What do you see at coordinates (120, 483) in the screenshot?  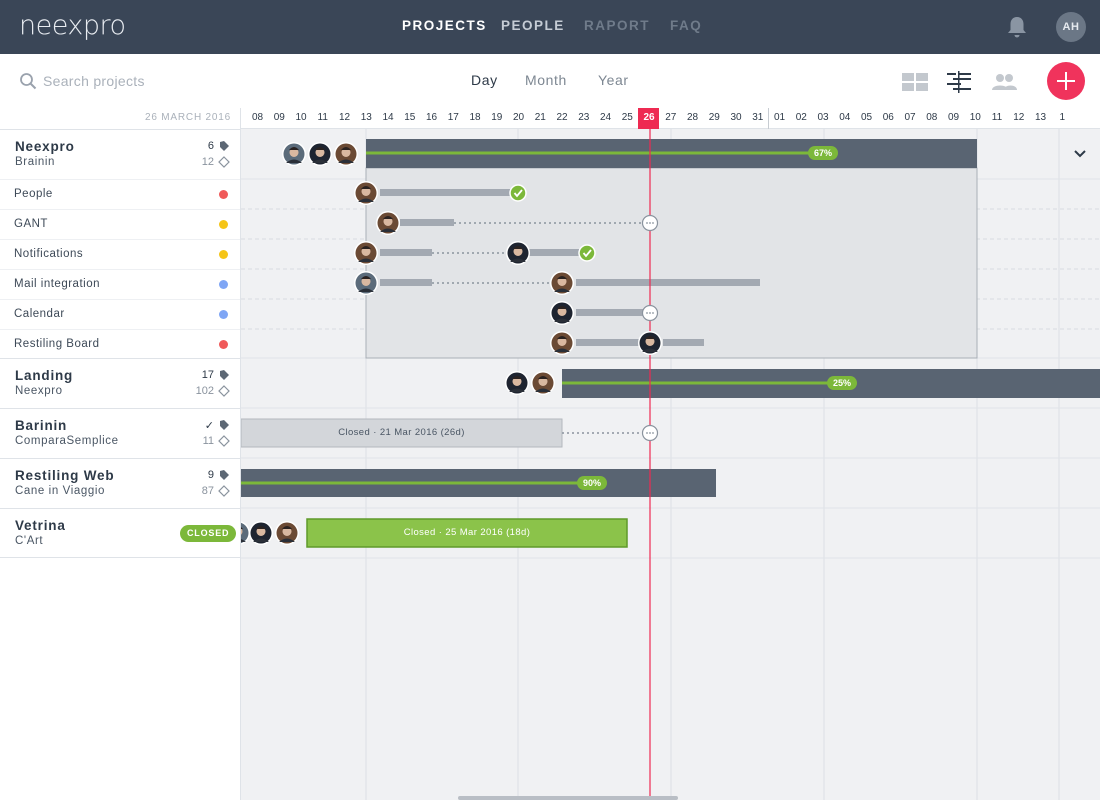 I see `project-row-restiling-web: Restiling Web Cane in Viaggio 9 87` at bounding box center [120, 483].